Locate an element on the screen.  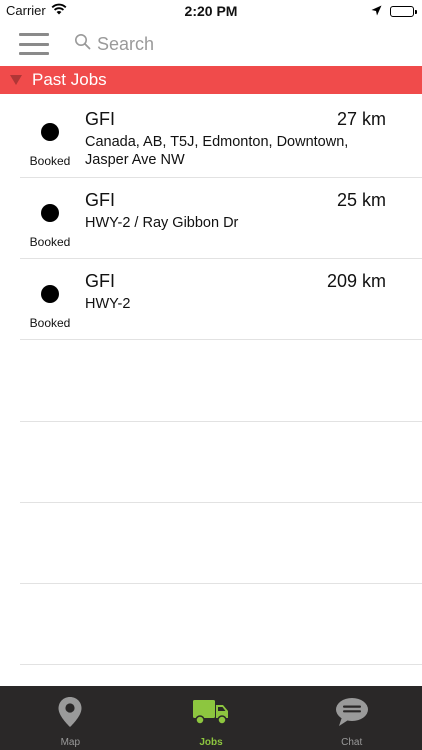
search-box is located at coordinates (224, 44).